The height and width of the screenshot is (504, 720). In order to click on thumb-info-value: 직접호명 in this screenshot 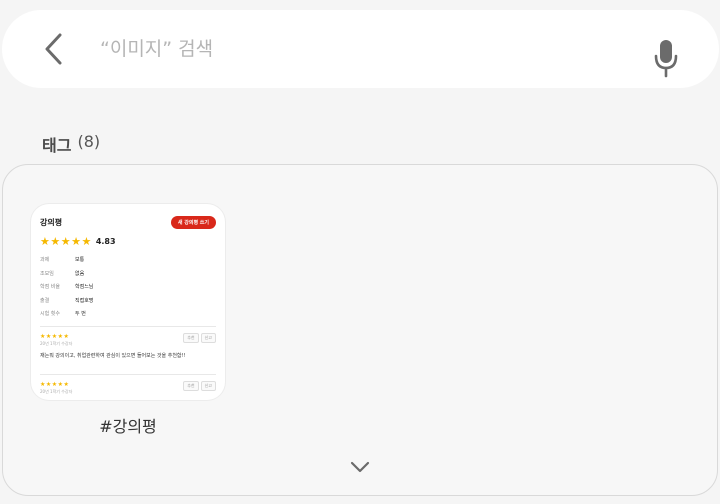, I will do `click(84, 300)`.